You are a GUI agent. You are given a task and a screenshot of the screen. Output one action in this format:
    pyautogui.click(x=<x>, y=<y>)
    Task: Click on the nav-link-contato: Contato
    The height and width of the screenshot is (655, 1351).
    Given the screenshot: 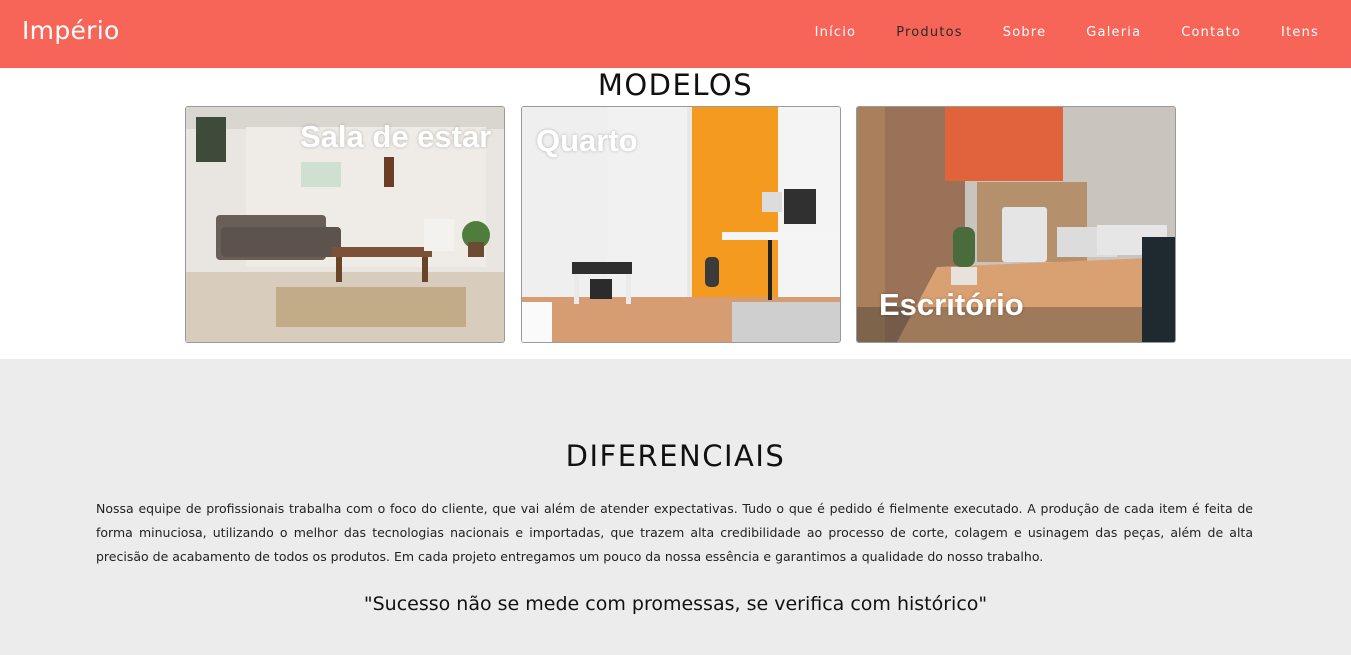 What is the action you would take?
    pyautogui.click(x=1211, y=32)
    